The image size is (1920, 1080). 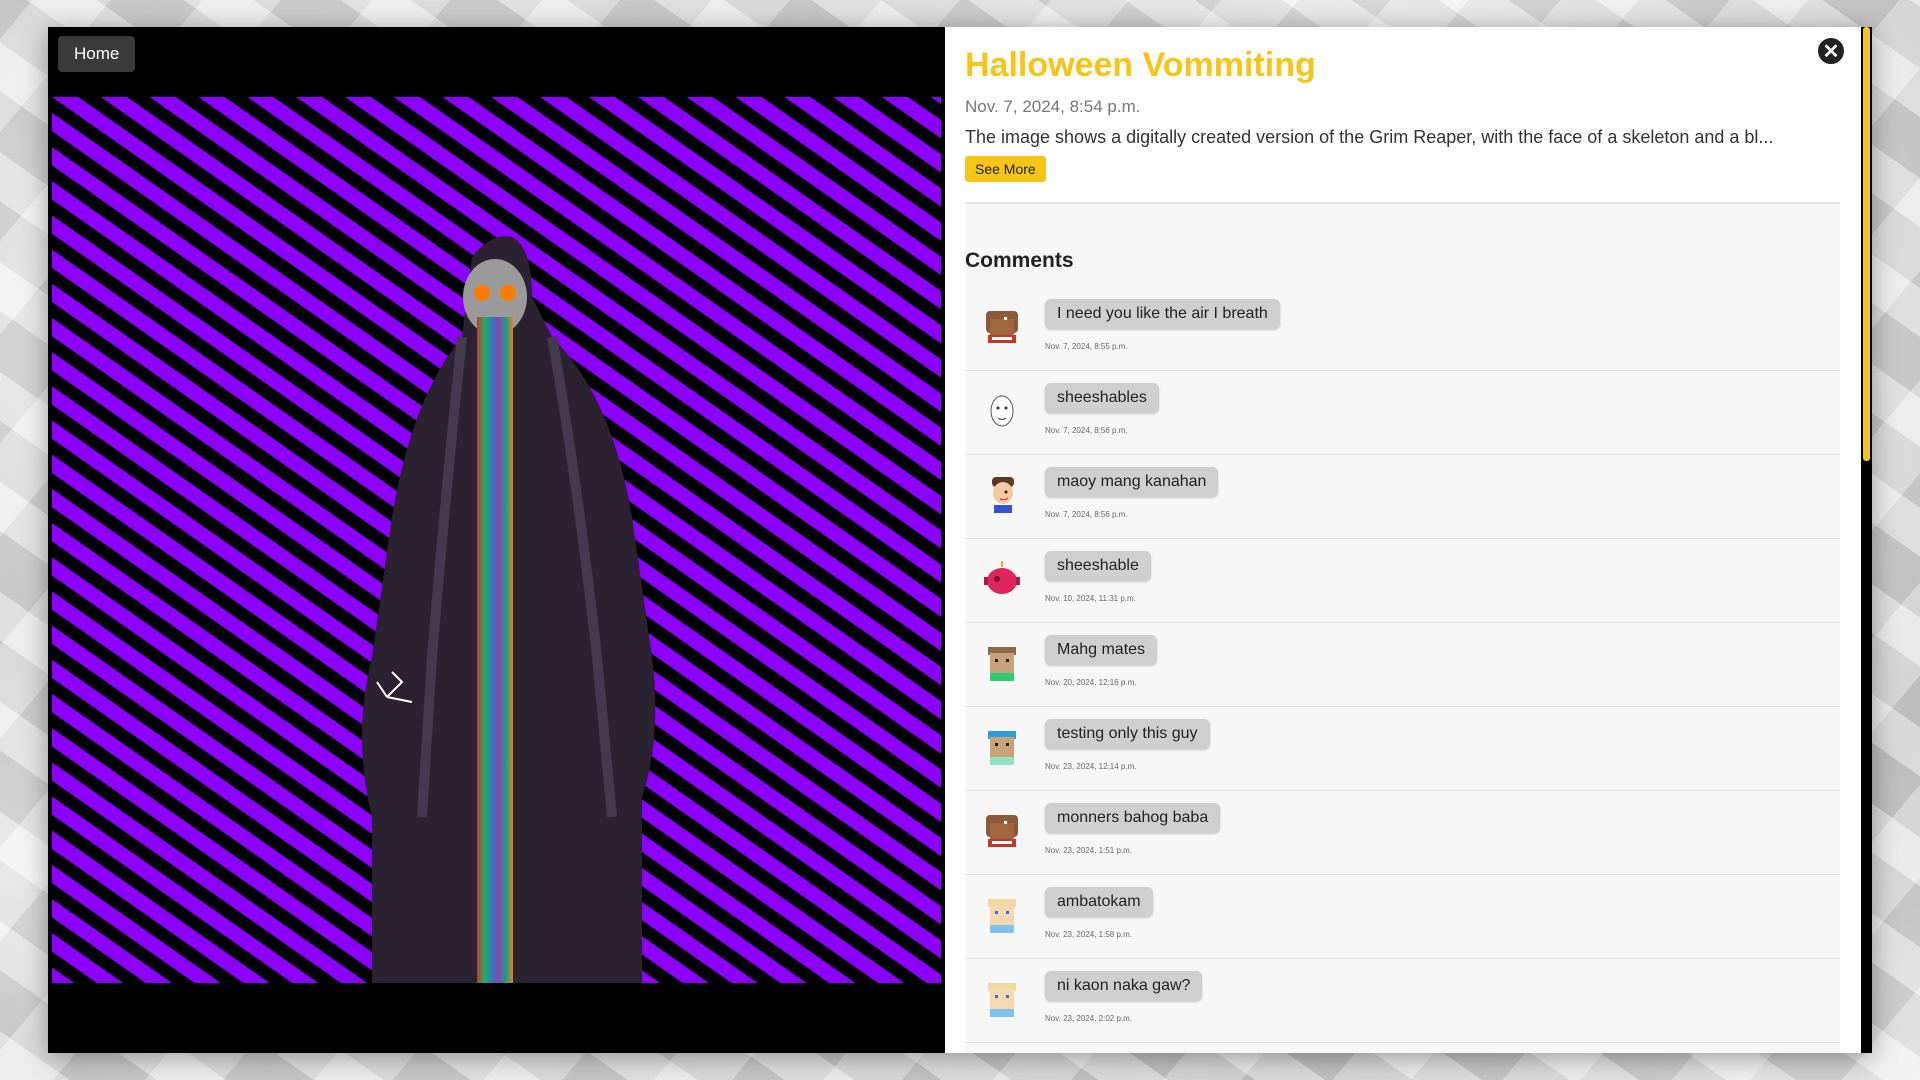 What do you see at coordinates (1402, 497) in the screenshot?
I see `comment-item: maoy mang kanahan Nov. 7, 2024, 8:56 p.m.` at bounding box center [1402, 497].